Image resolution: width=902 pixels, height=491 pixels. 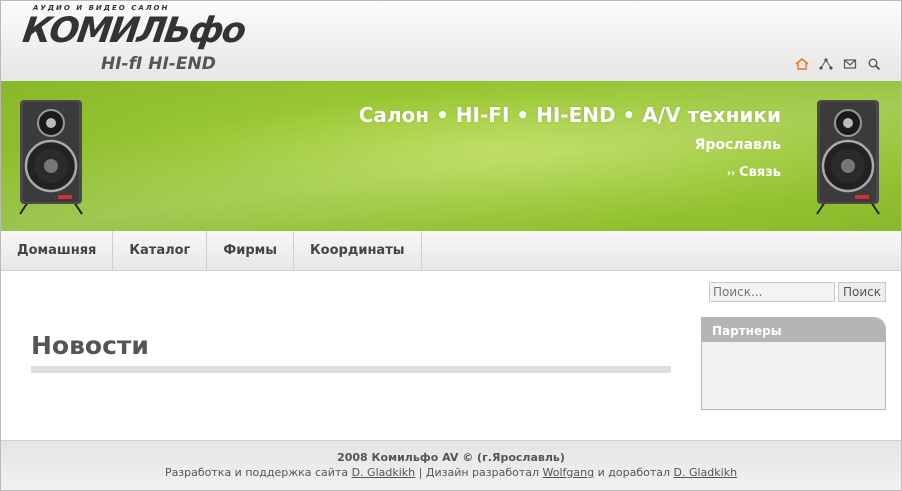 What do you see at coordinates (793, 330) in the screenshot?
I see `partners-title: Партнеры` at bounding box center [793, 330].